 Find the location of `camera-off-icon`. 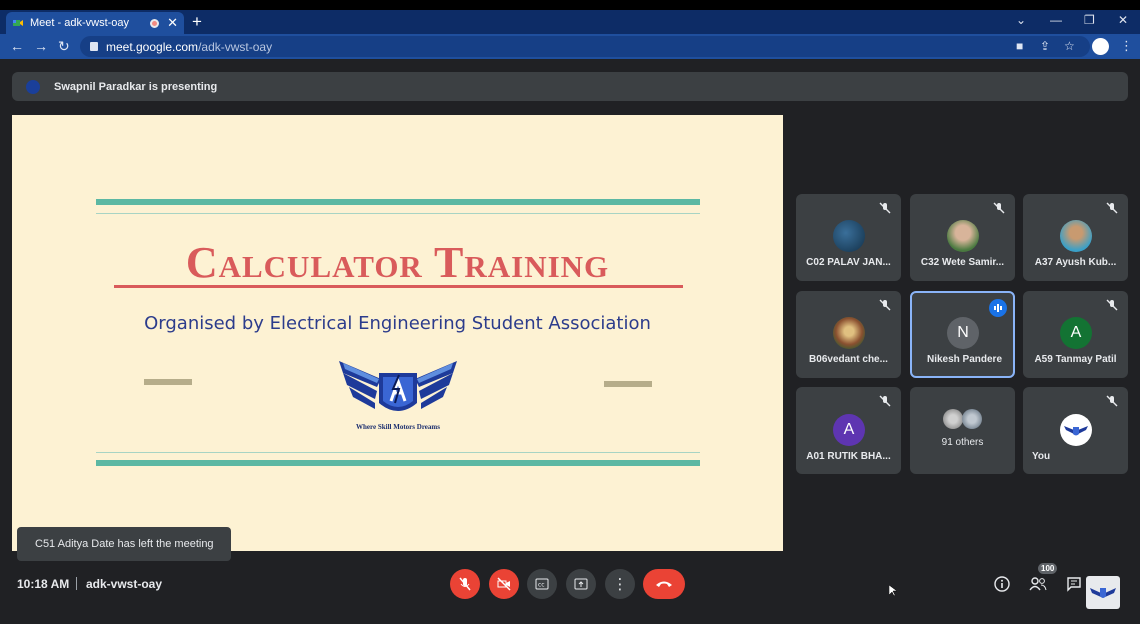

camera-off-icon is located at coordinates (504, 584).